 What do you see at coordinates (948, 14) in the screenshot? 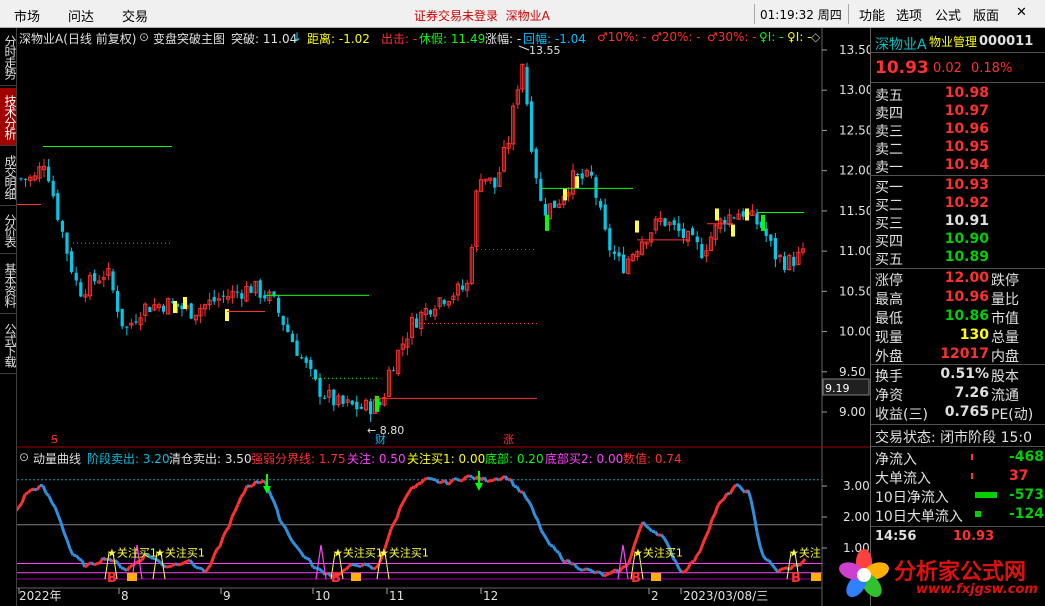
I see `menu-formula: 公式` at bounding box center [948, 14].